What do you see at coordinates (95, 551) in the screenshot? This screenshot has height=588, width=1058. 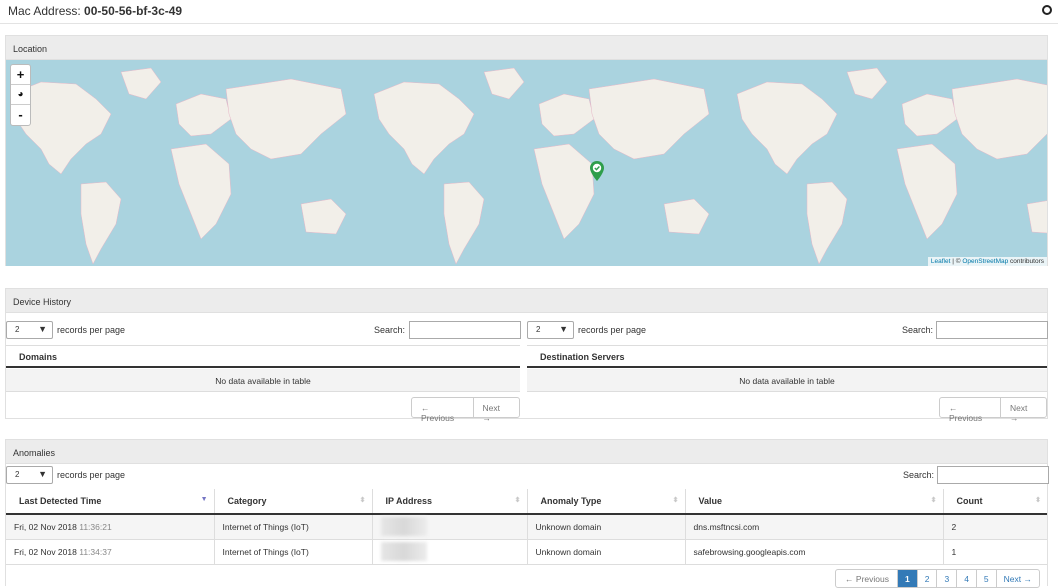 I see `cell-clock: 11:34:37` at bounding box center [95, 551].